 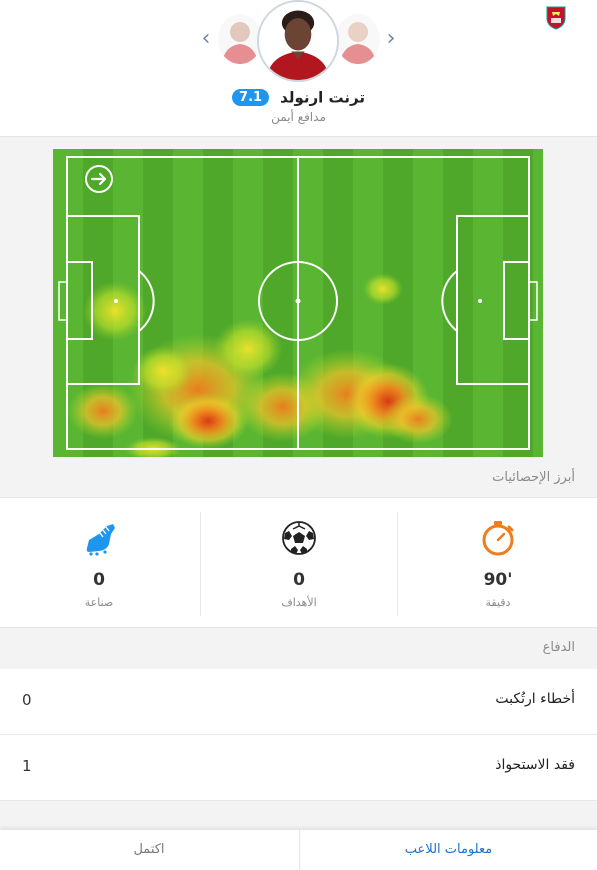 I want to click on minutes-value: 90', so click(x=498, y=580).